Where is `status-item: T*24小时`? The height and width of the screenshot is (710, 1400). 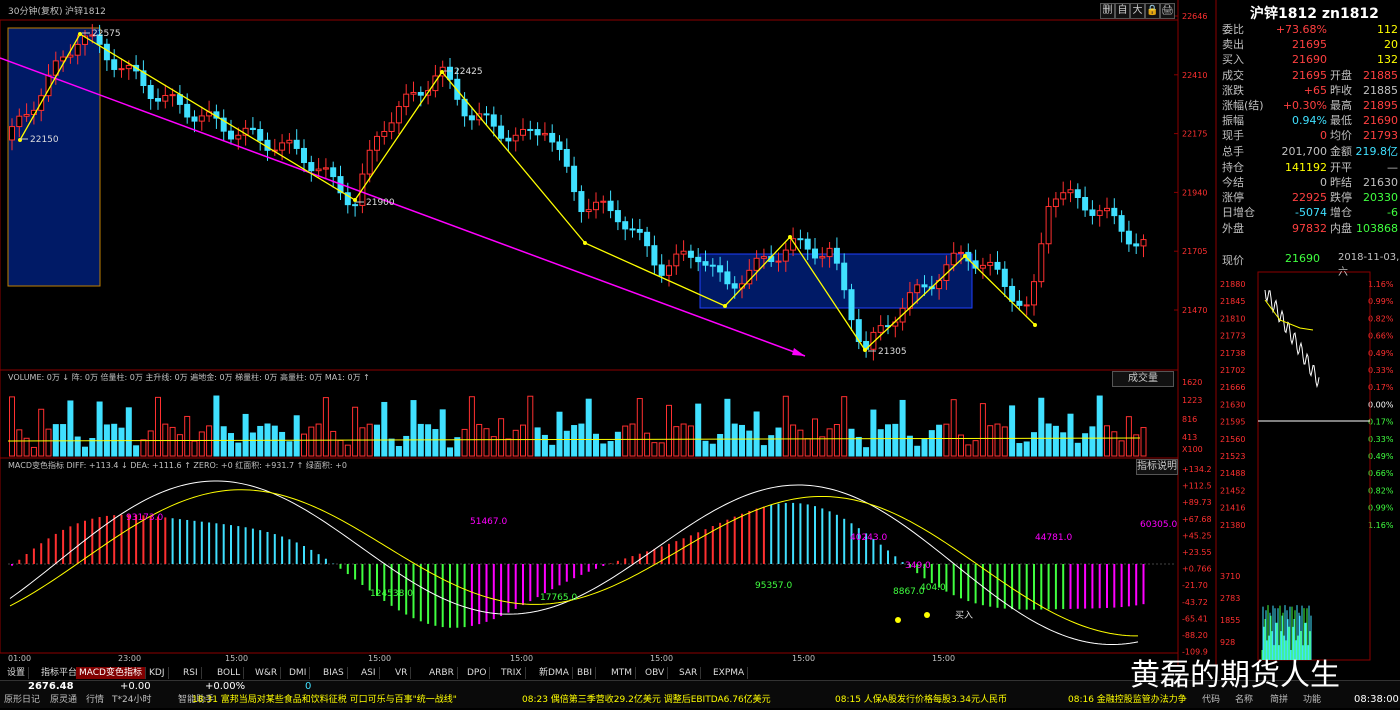
status-item: T*24小时 is located at coordinates (131, 700).